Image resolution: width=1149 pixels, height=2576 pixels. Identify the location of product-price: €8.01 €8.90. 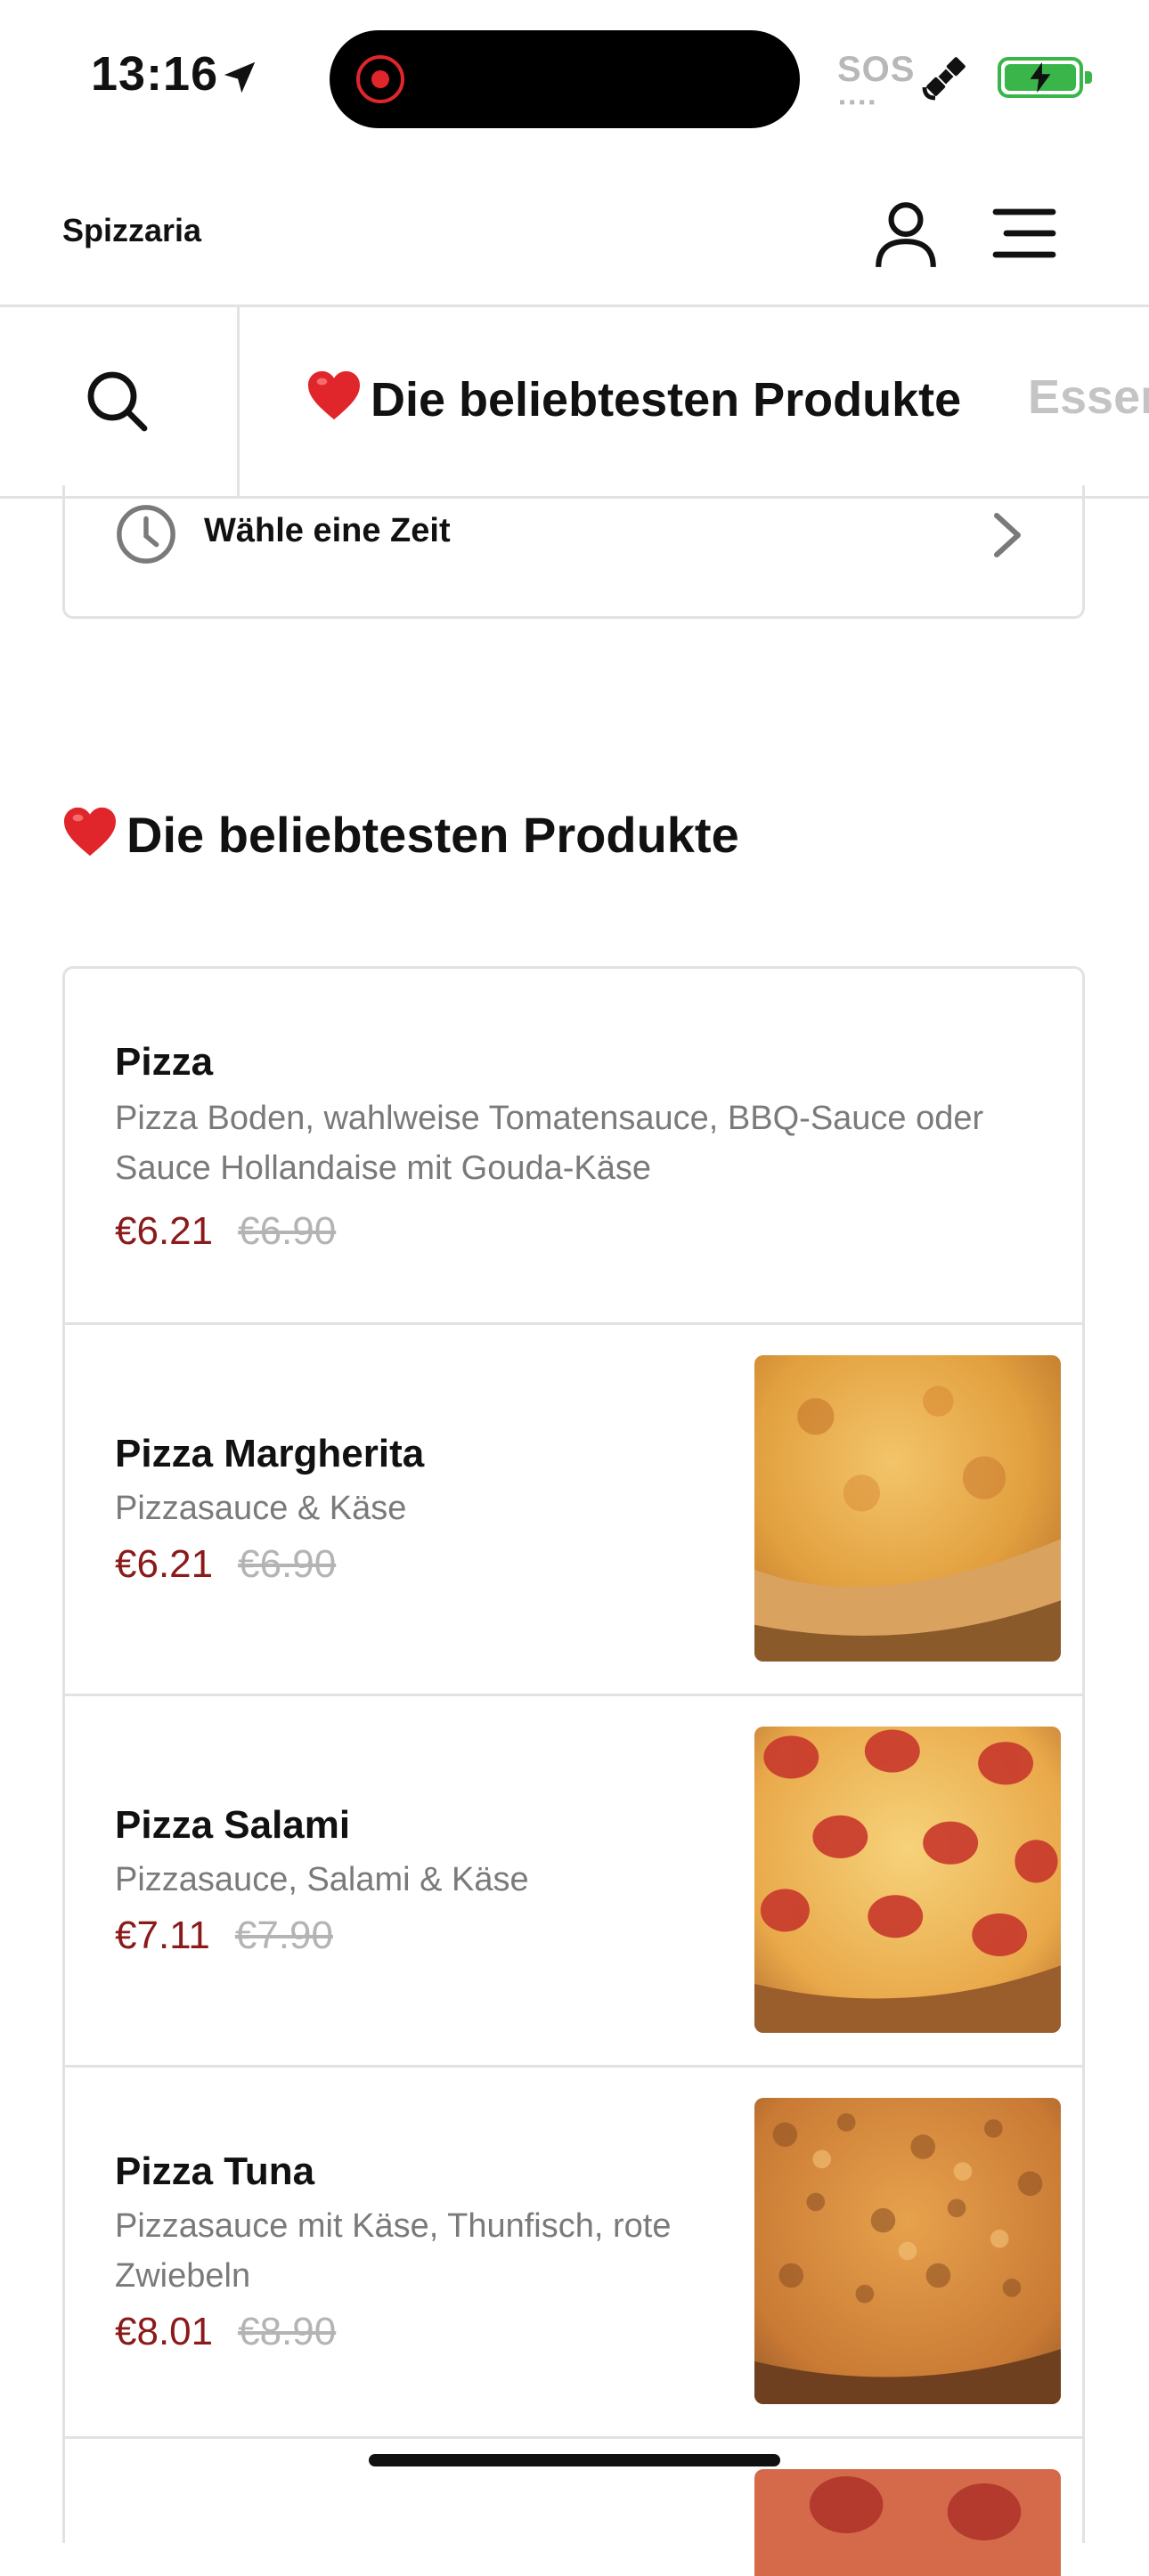
(226, 2332).